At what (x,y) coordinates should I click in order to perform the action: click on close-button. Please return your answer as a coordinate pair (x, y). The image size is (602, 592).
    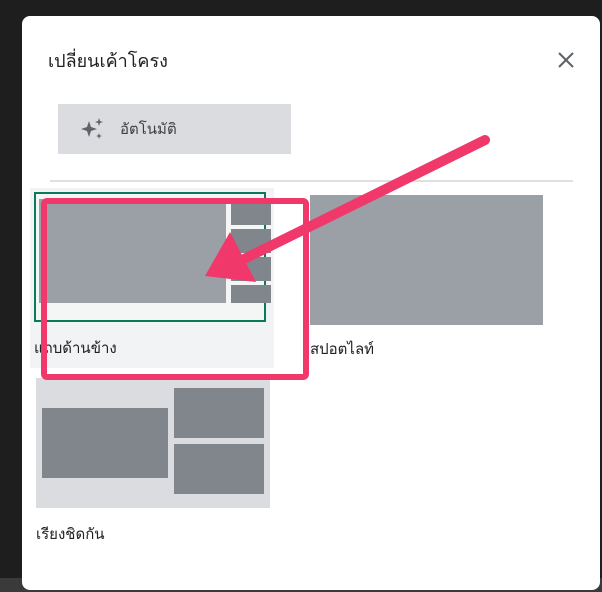
    Looking at the image, I should click on (566, 60).